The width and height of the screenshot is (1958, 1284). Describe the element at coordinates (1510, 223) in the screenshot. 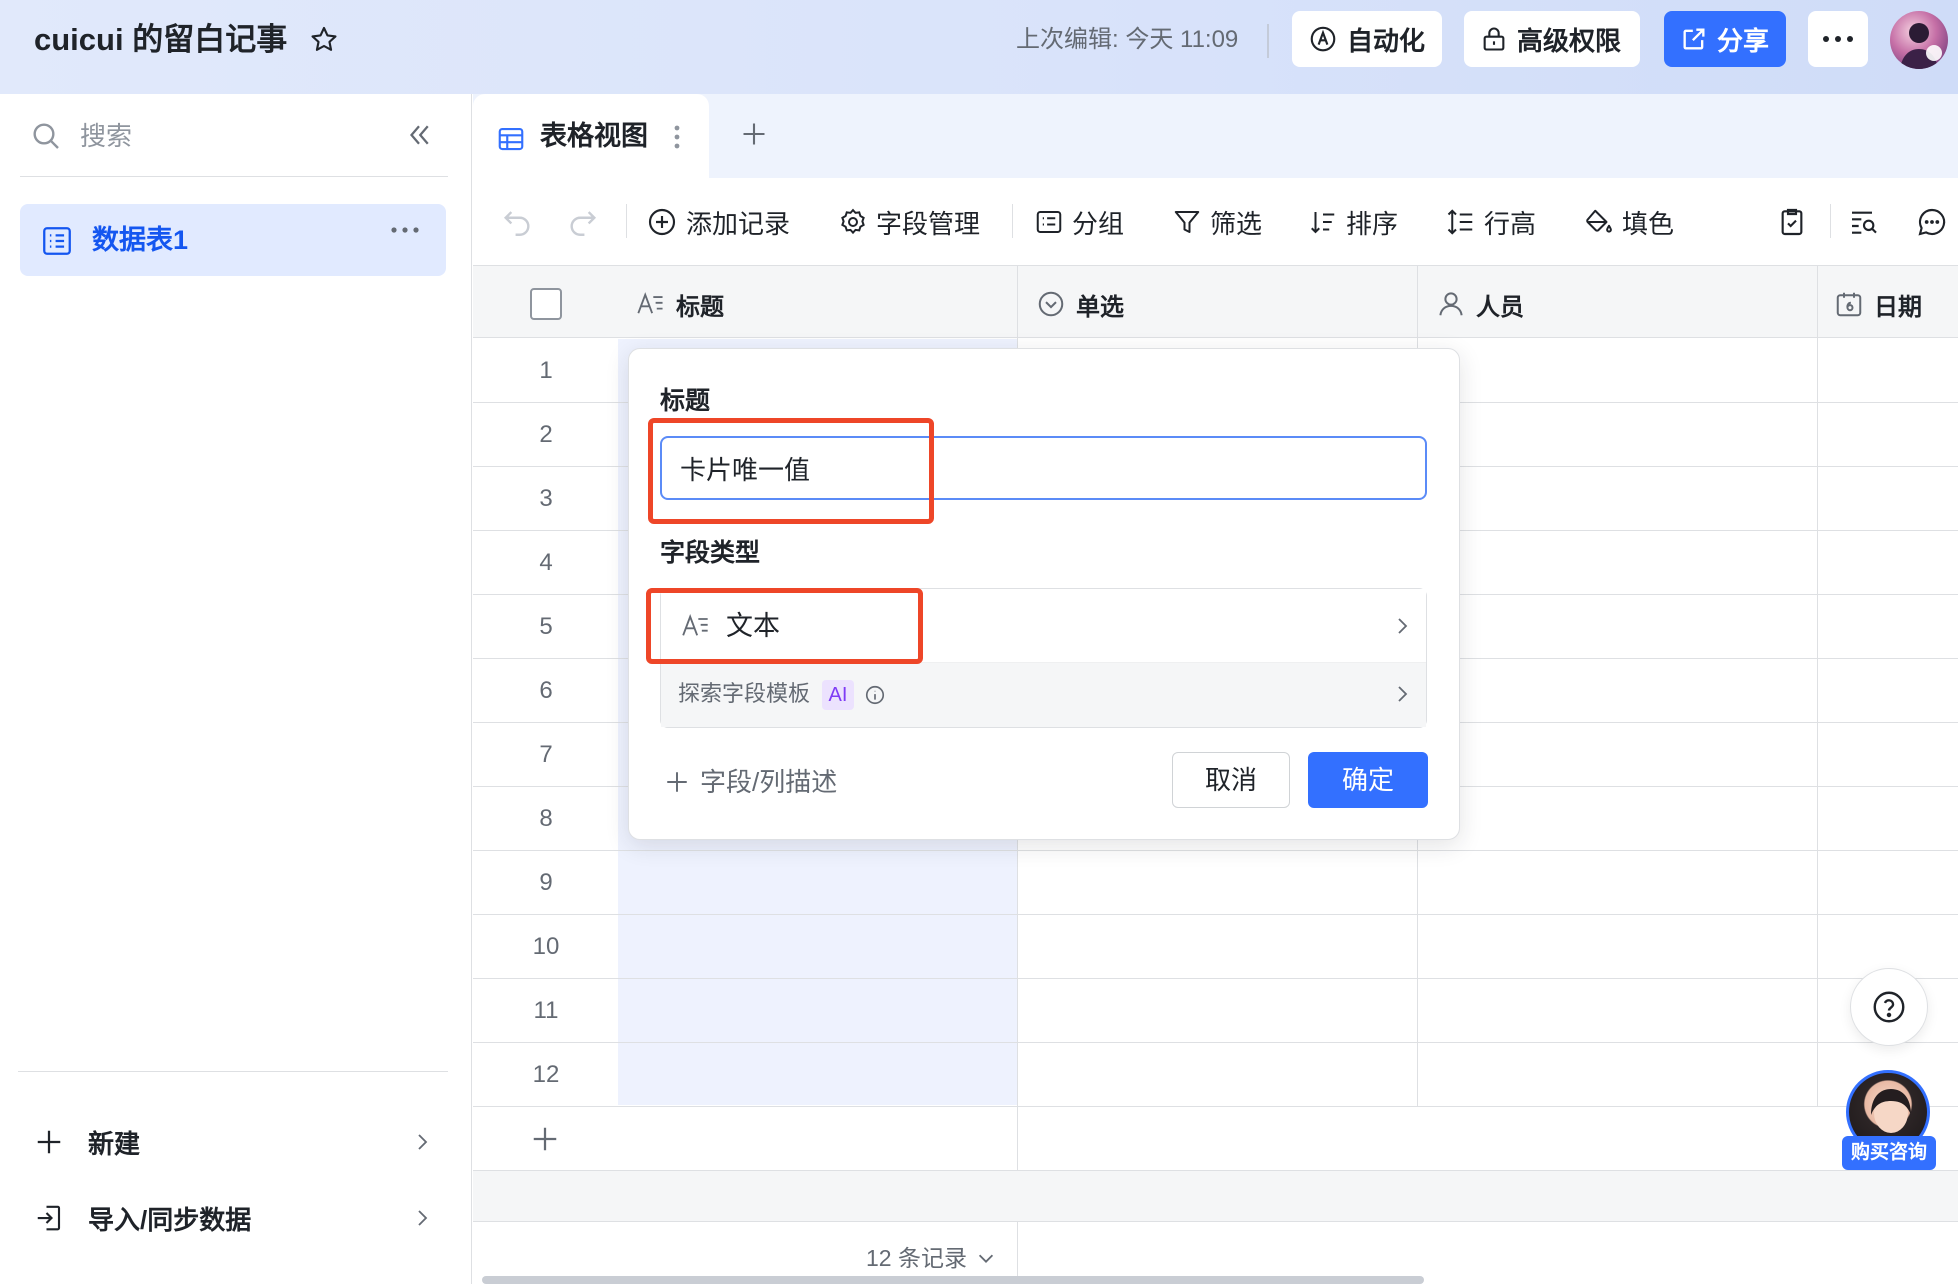

I see `row-height-label: 行高` at that location.